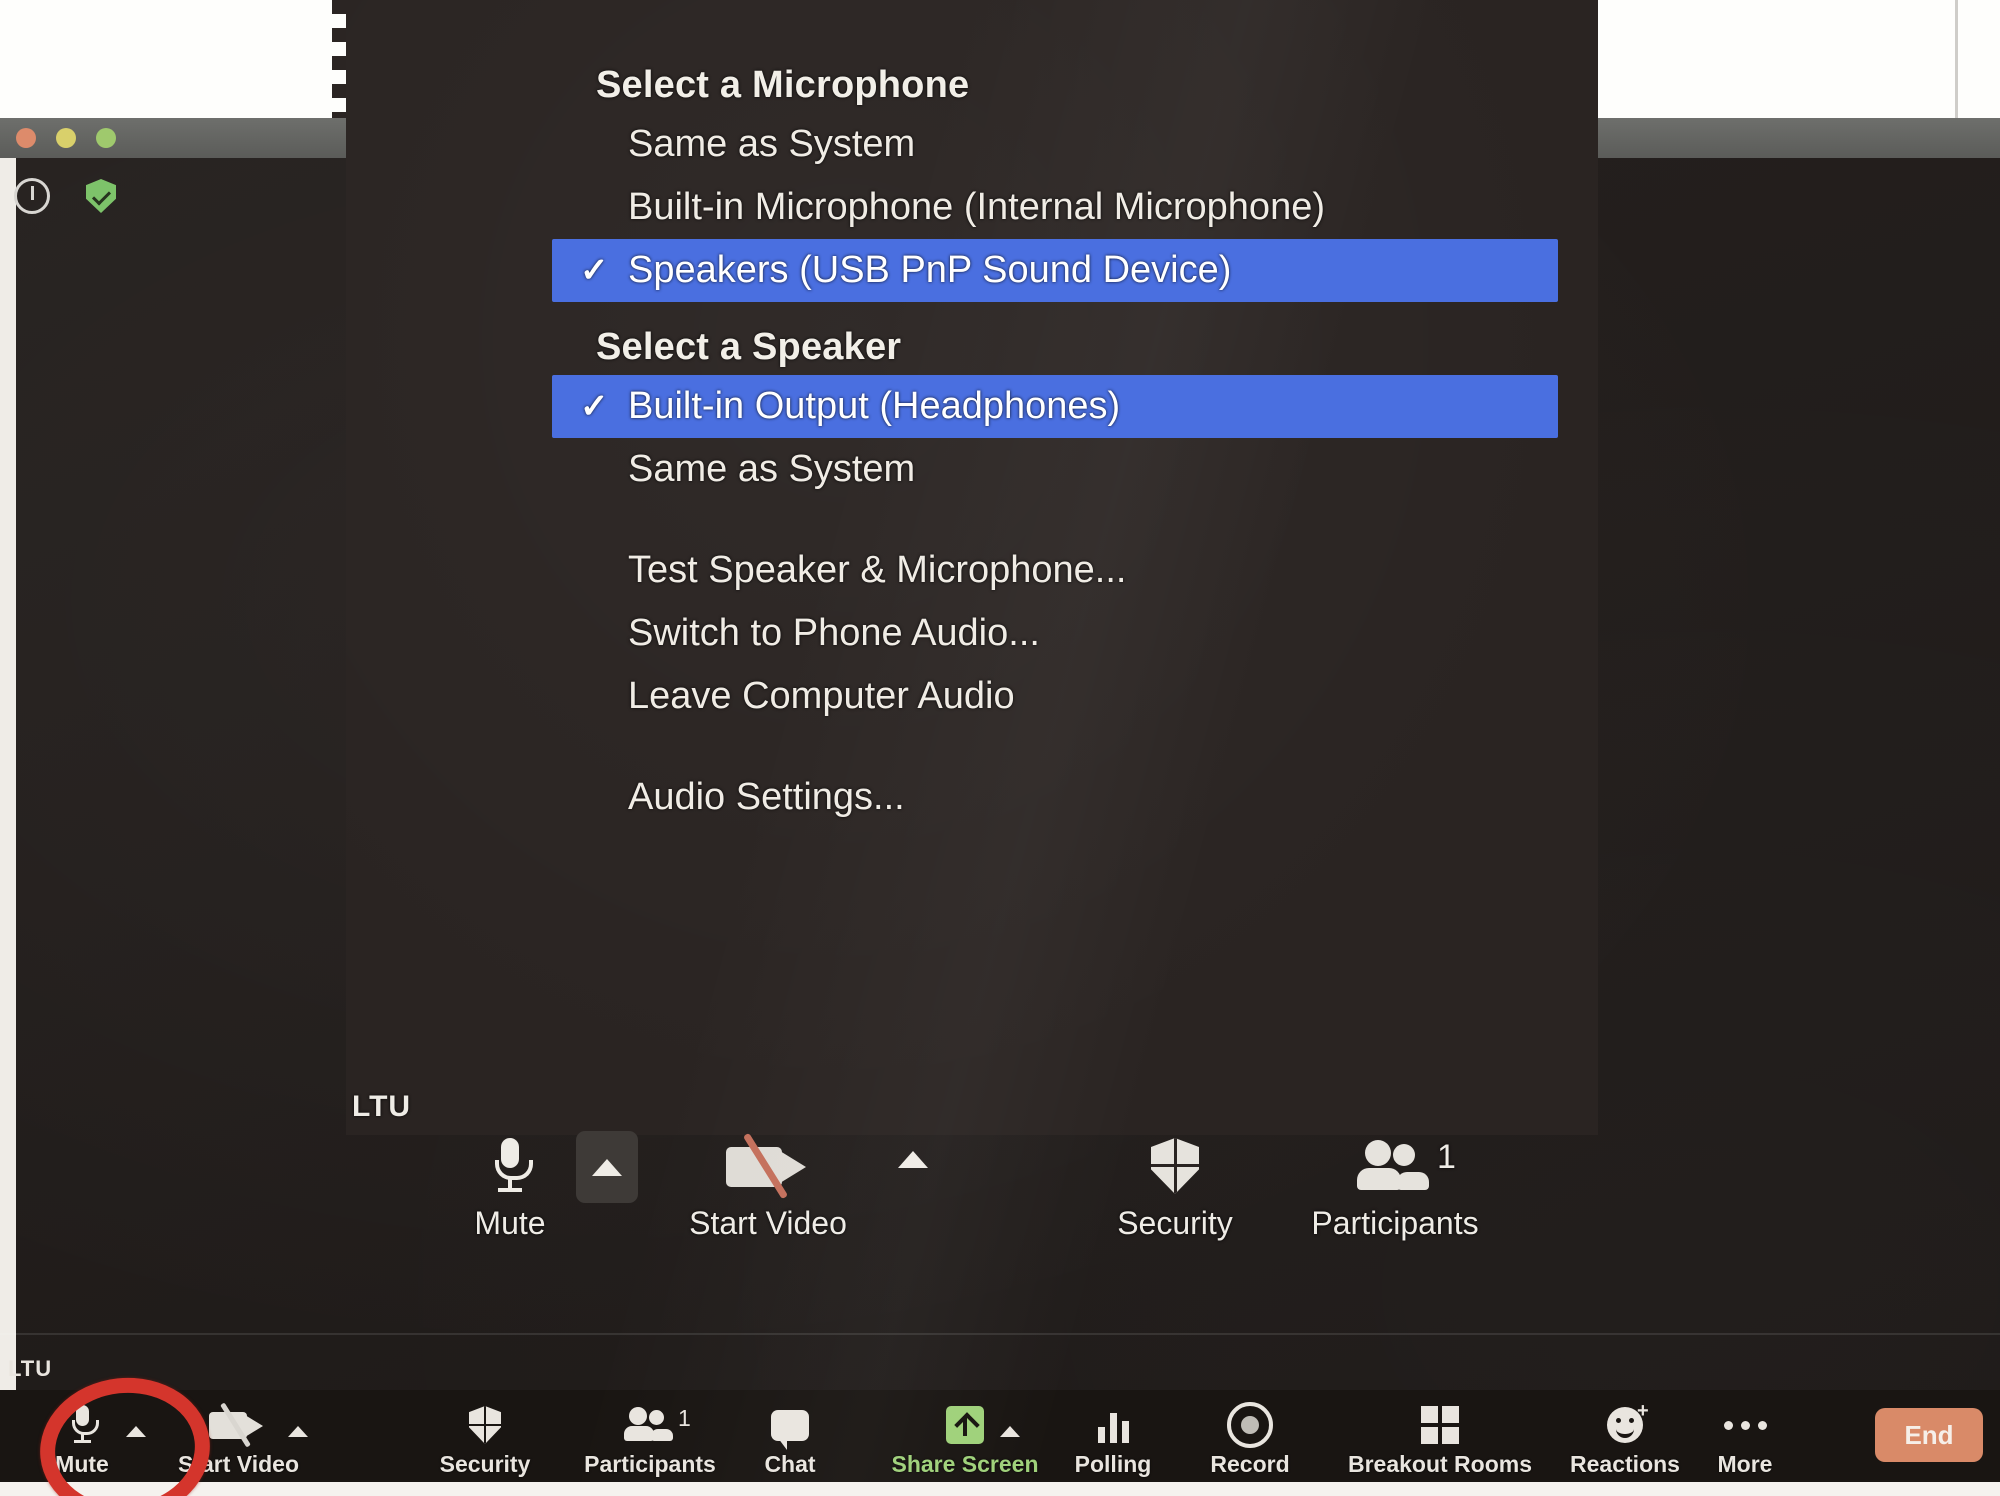 The width and height of the screenshot is (2000, 1496). I want to click on bottom-breakout-rooms-button: Breakout Rooms, so click(1440, 1440).